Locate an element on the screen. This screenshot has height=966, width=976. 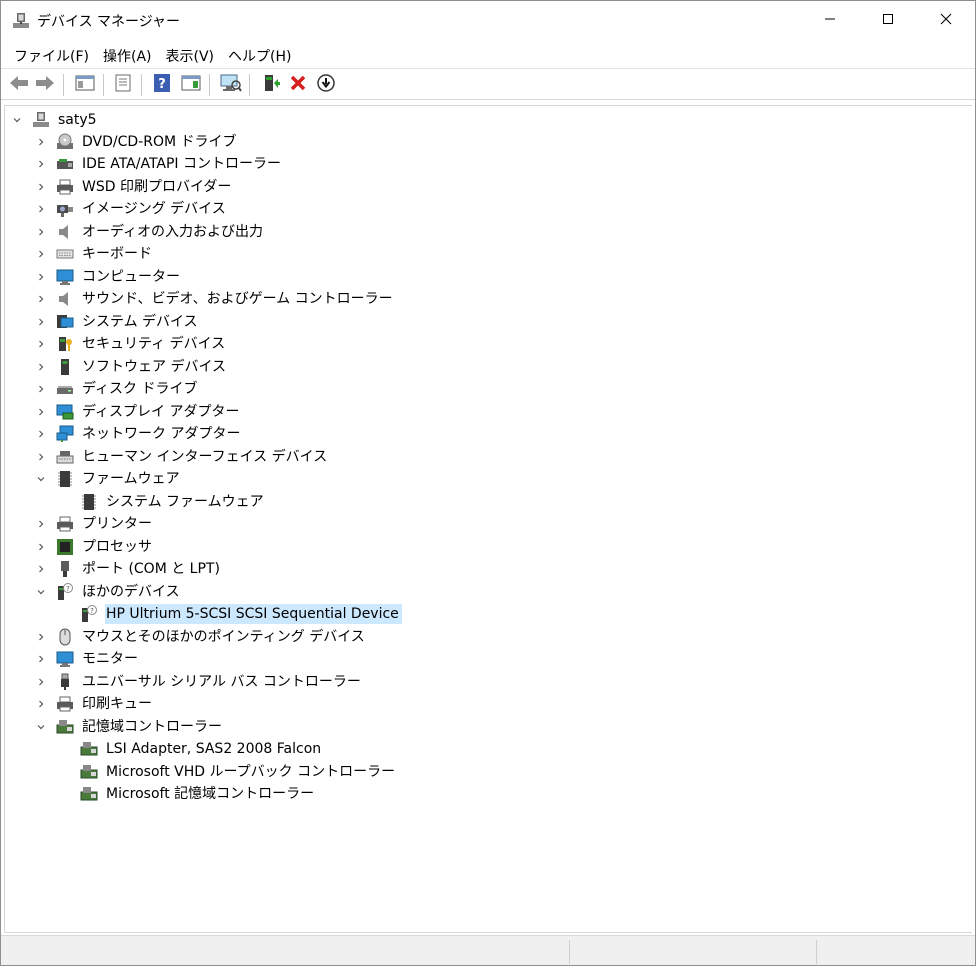
tree-category: プロセッサ is located at coordinates (95, 547).